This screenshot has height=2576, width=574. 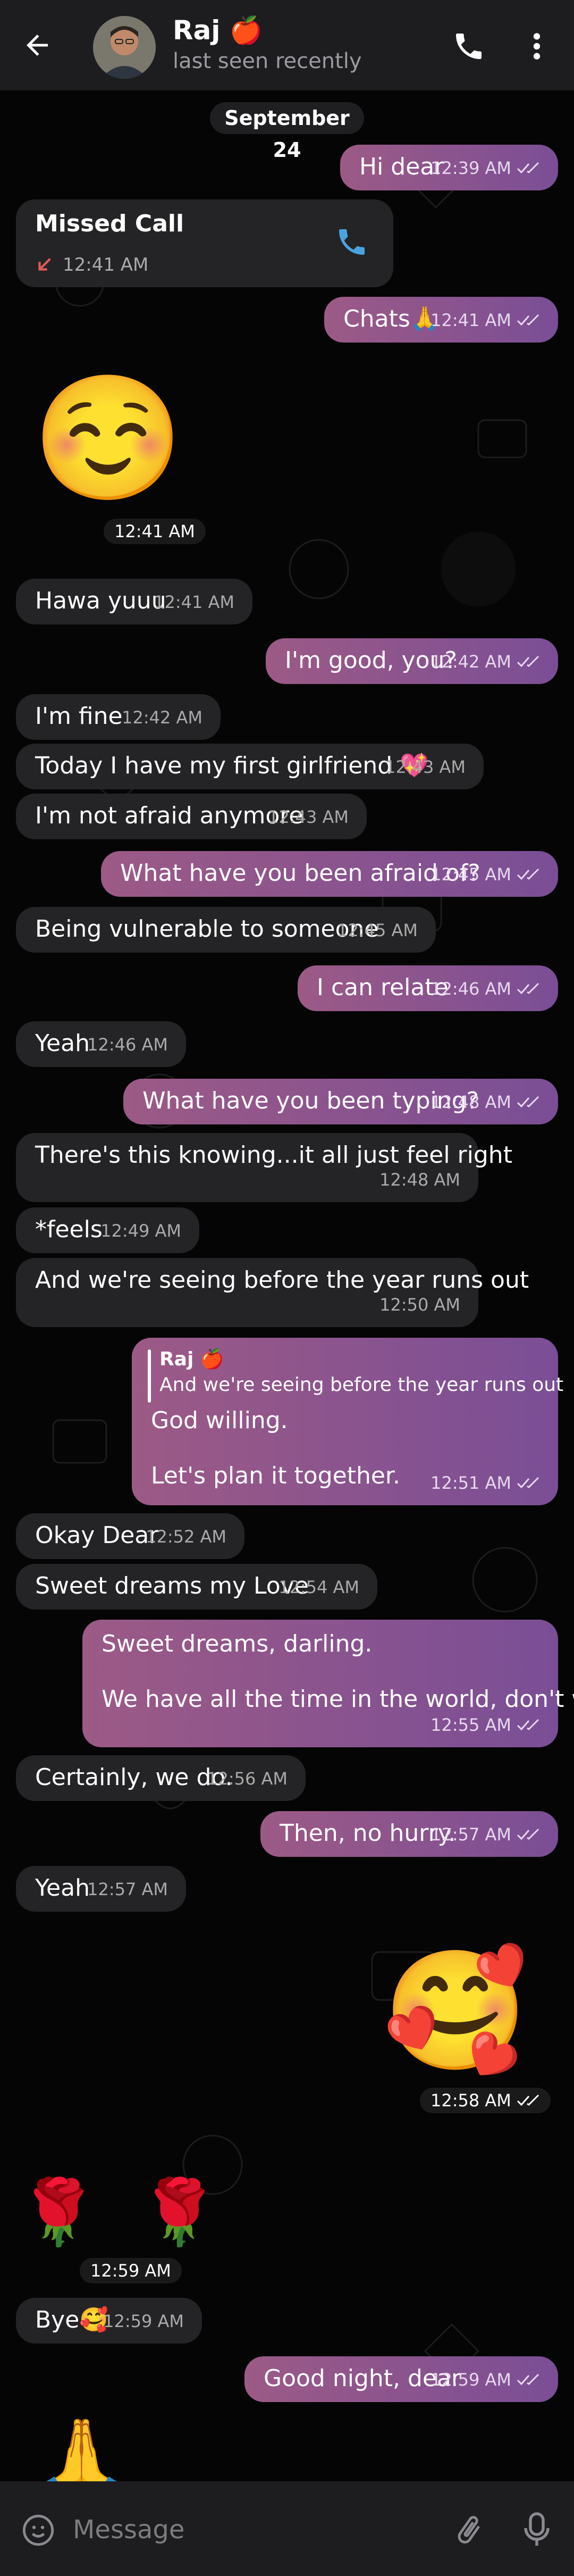 What do you see at coordinates (470, 1102) in the screenshot?
I see `message-time: 12:48 AM` at bounding box center [470, 1102].